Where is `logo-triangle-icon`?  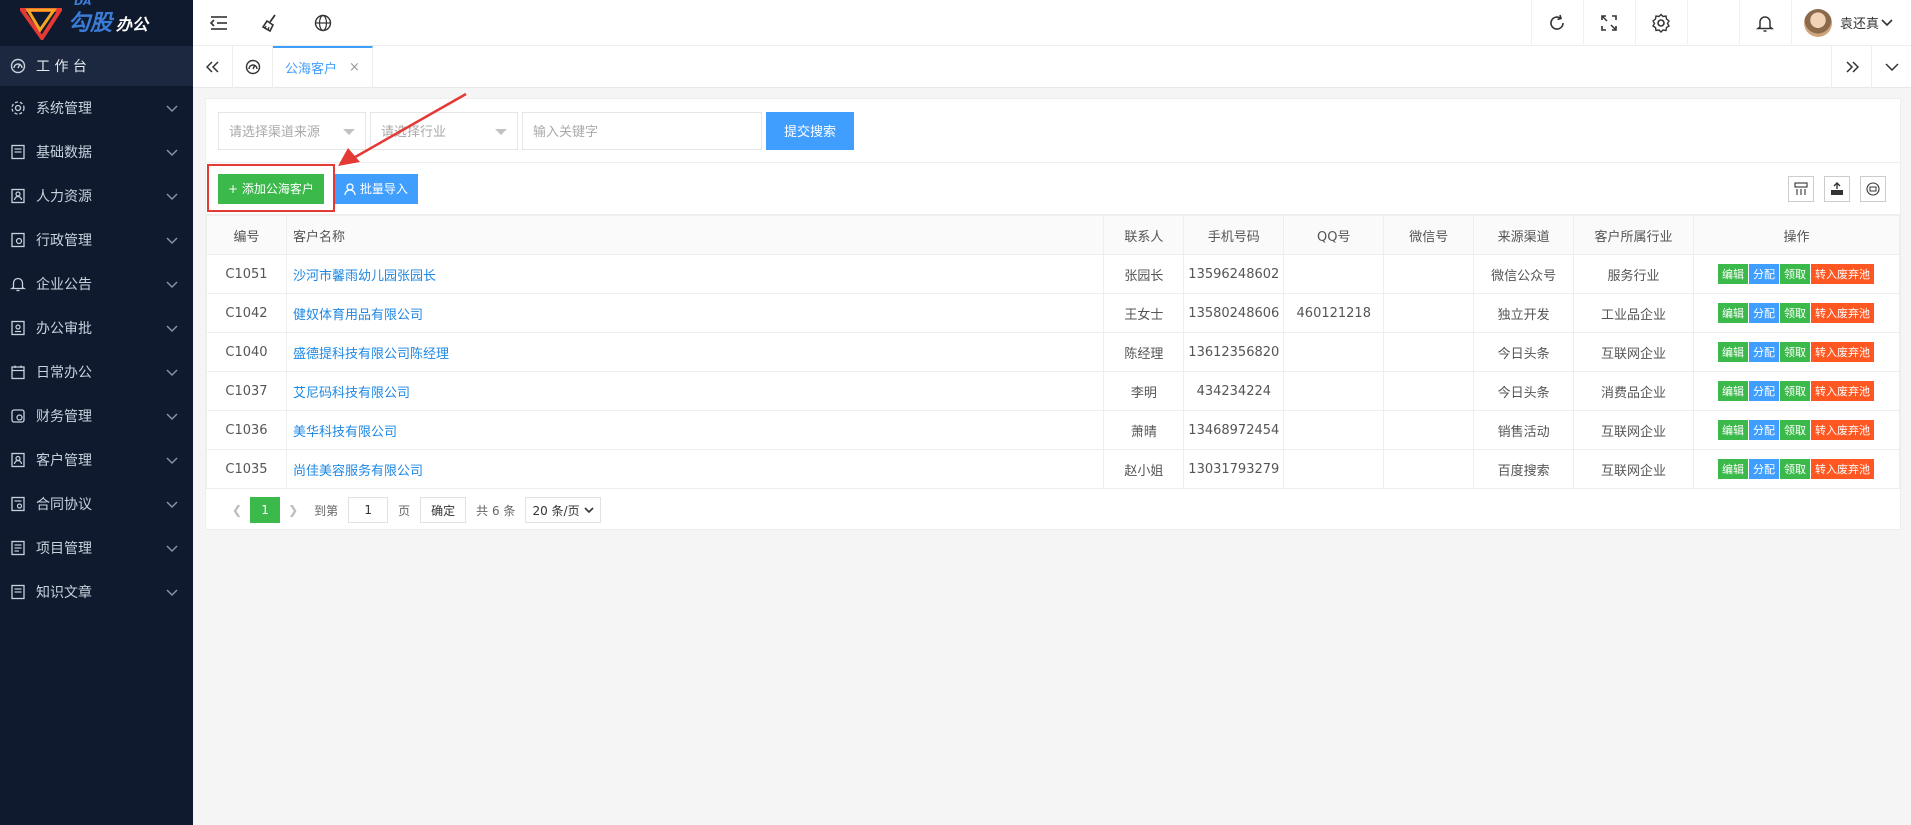
logo-triangle-icon is located at coordinates (41, 24).